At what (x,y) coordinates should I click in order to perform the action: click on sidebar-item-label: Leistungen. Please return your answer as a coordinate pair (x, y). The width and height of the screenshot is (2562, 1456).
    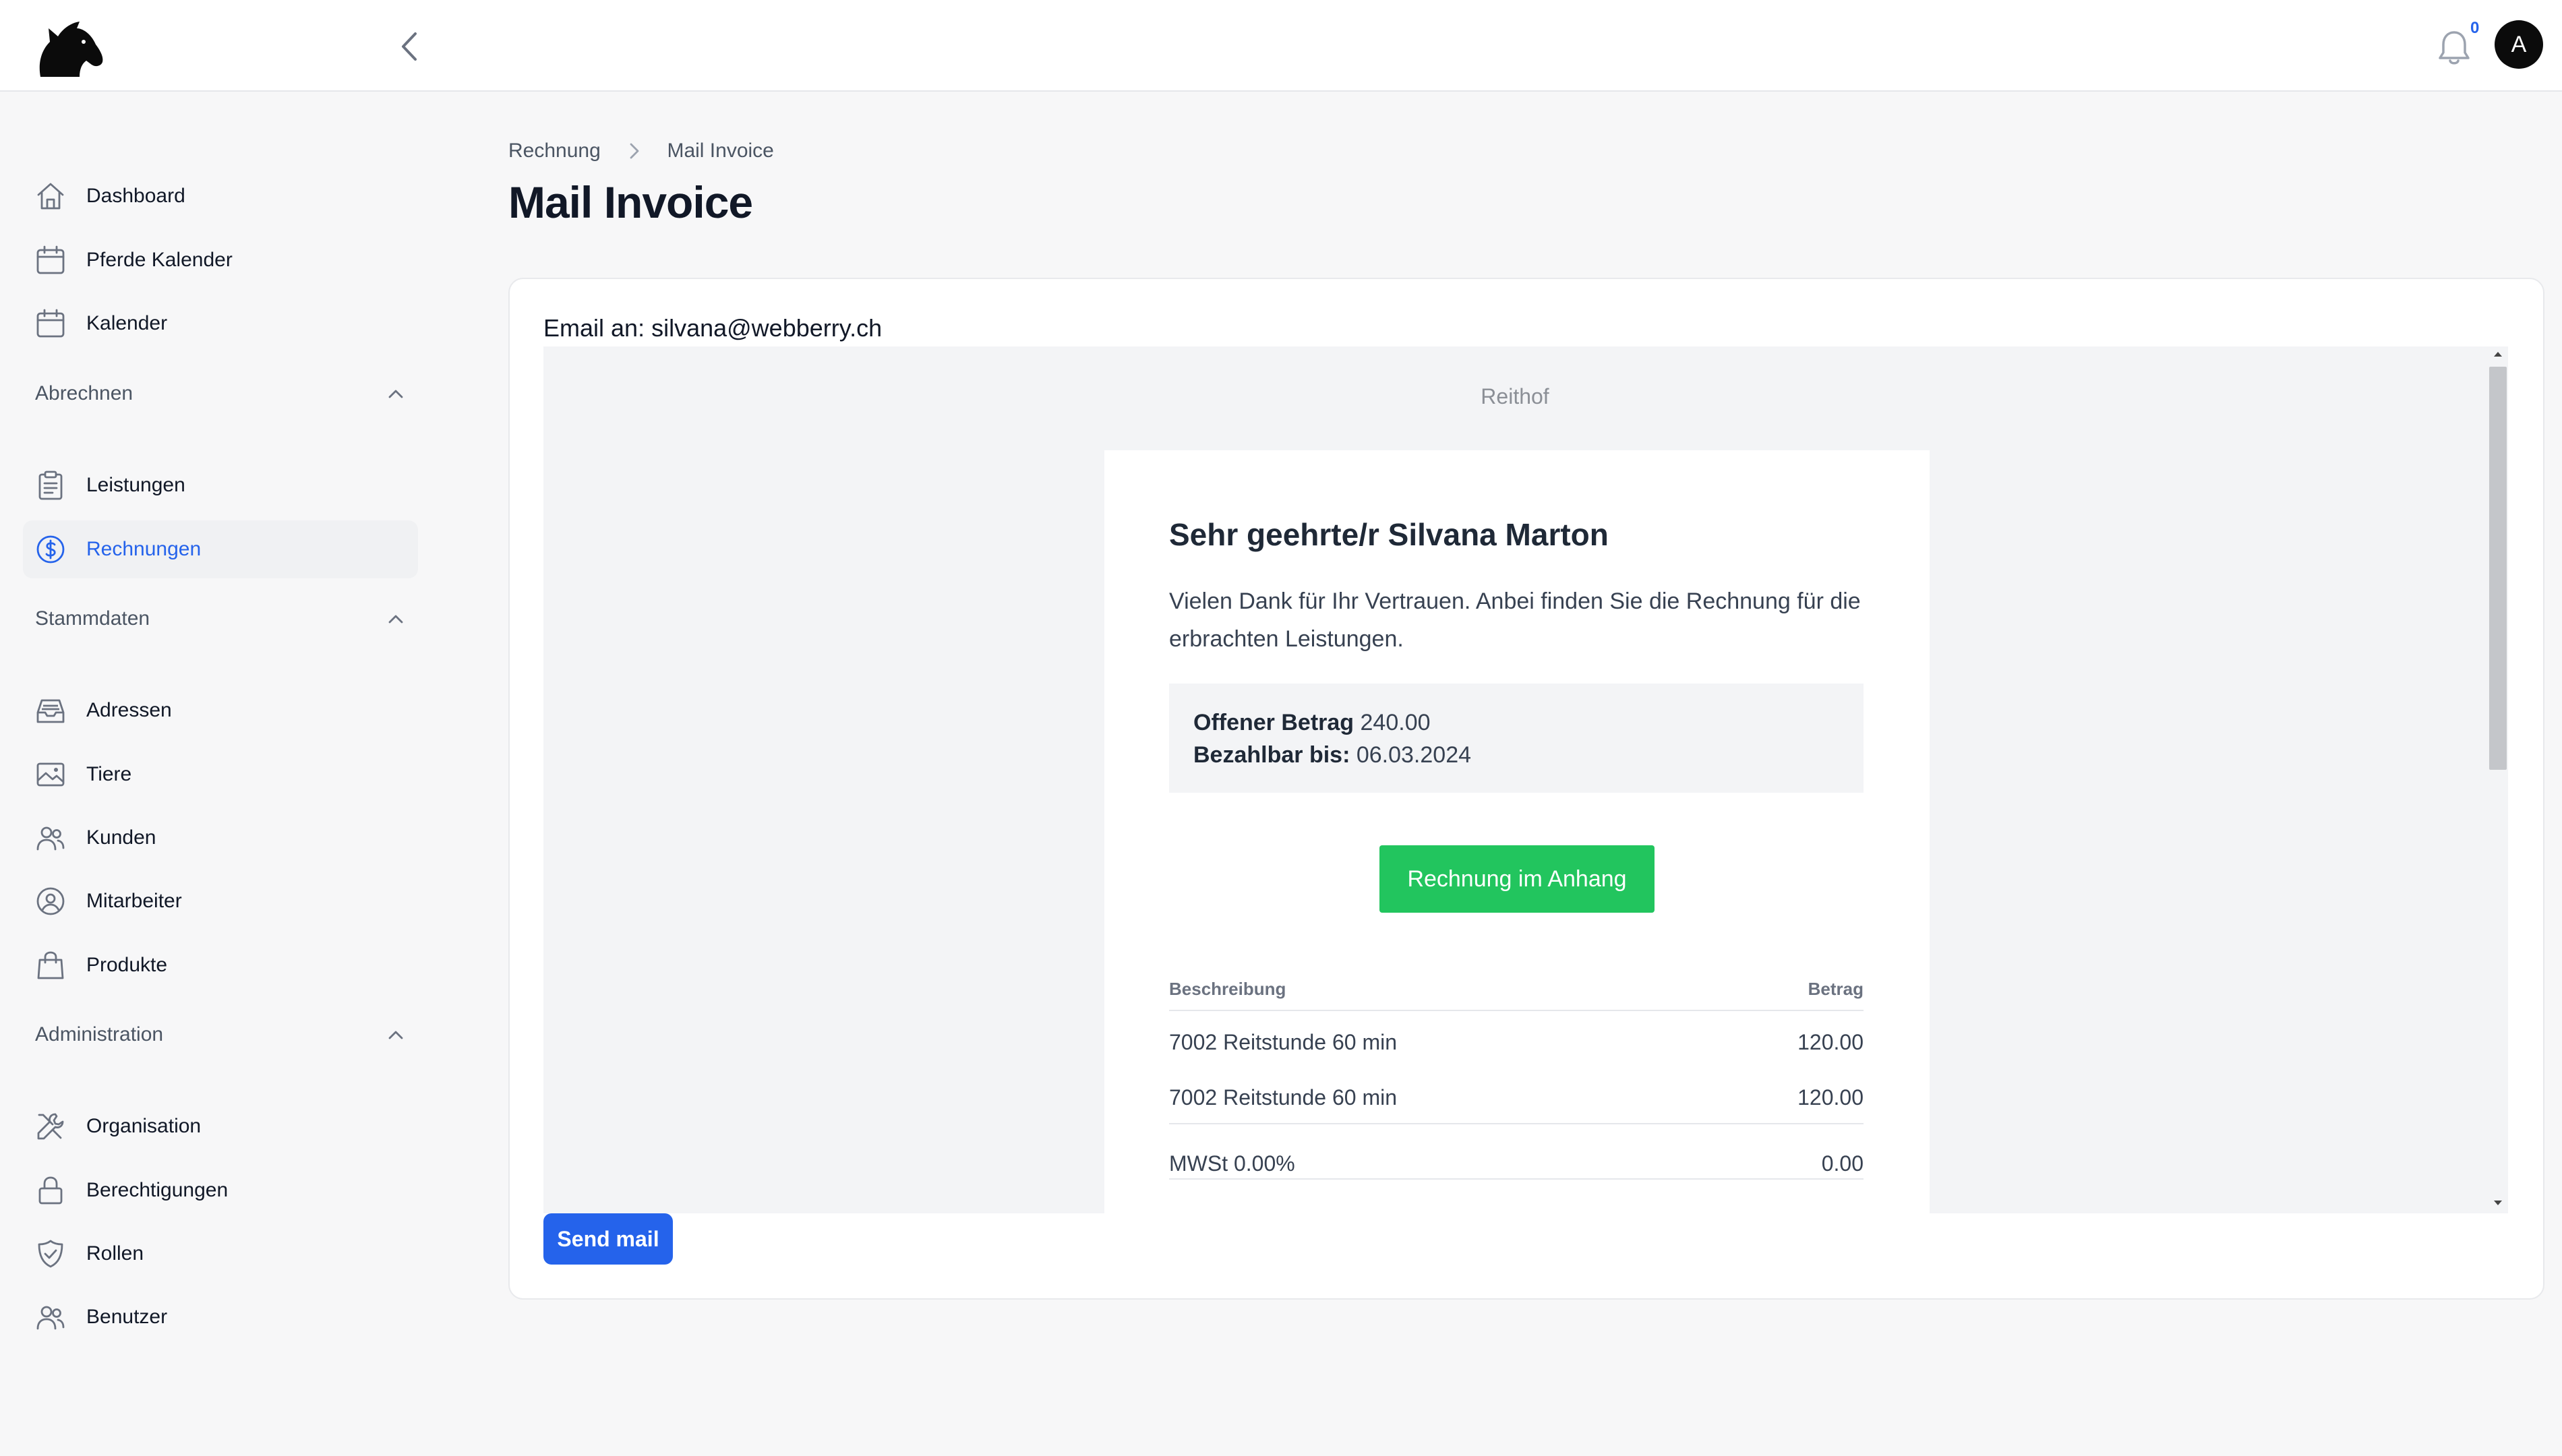
    Looking at the image, I should click on (135, 485).